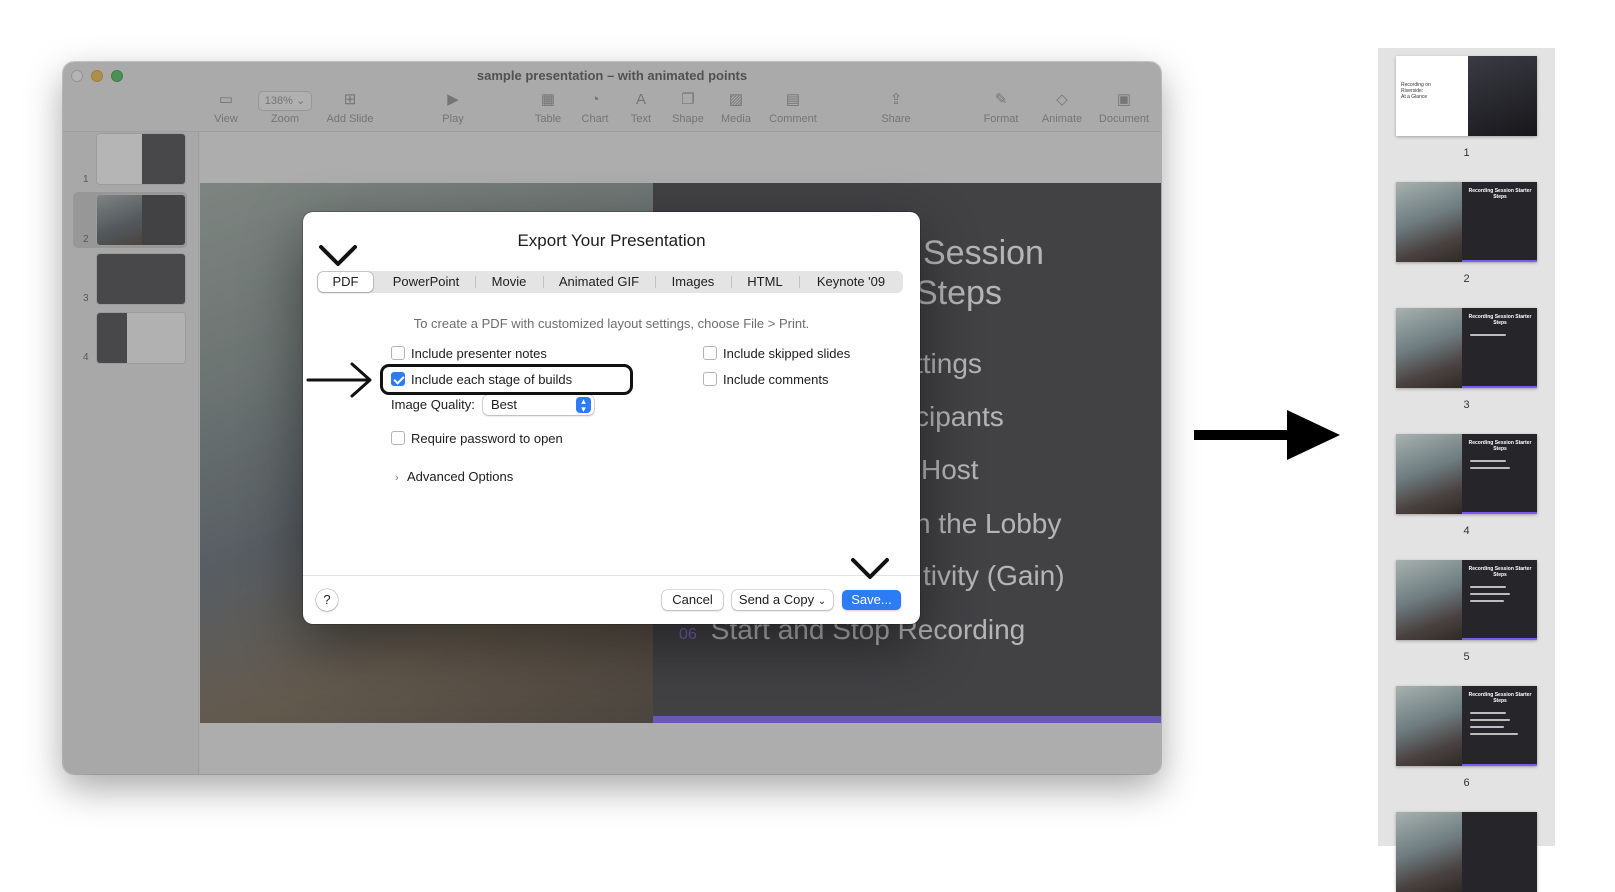 This screenshot has width=1615, height=892. What do you see at coordinates (1466, 348) in the screenshot?
I see `pdf-page-3: Recording Session Starter Steps` at bounding box center [1466, 348].